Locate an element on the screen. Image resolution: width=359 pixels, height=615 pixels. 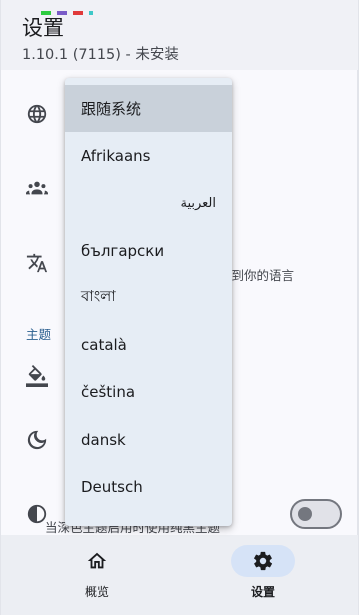
nav-label-overview: 概览 is located at coordinates (96, 592).